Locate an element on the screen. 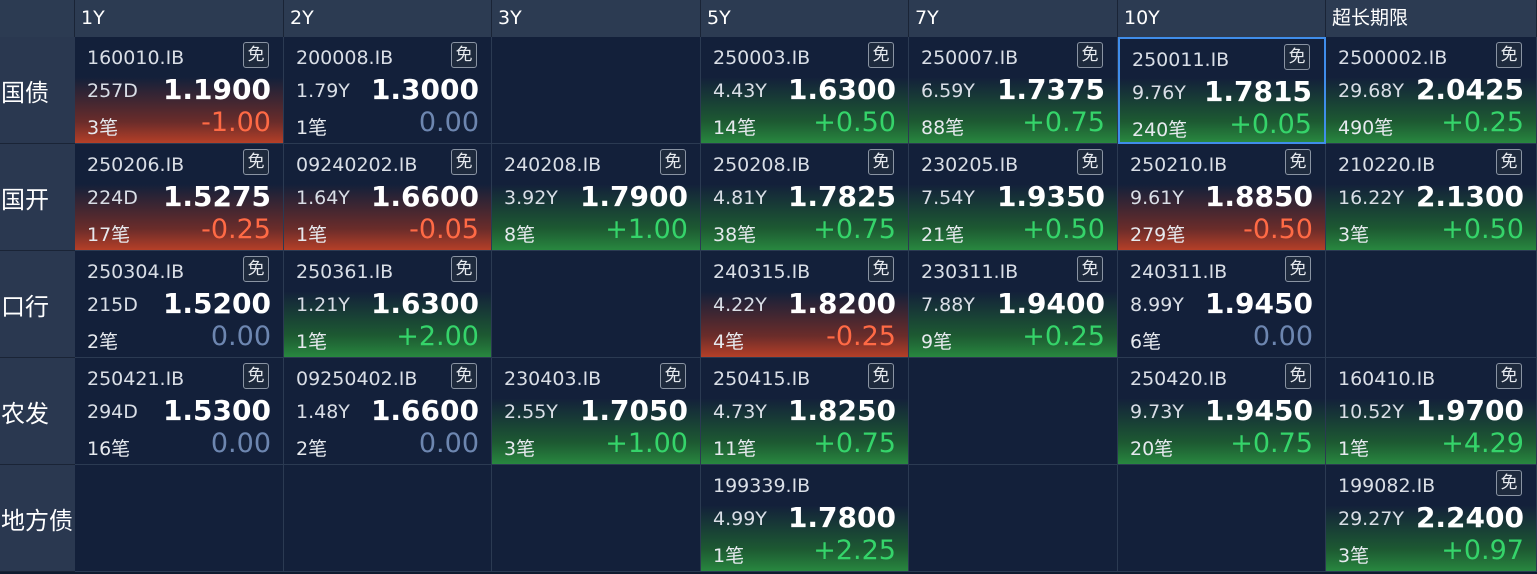 This screenshot has height=574, width=1537. trade-count: 16笔 is located at coordinates (109, 449).